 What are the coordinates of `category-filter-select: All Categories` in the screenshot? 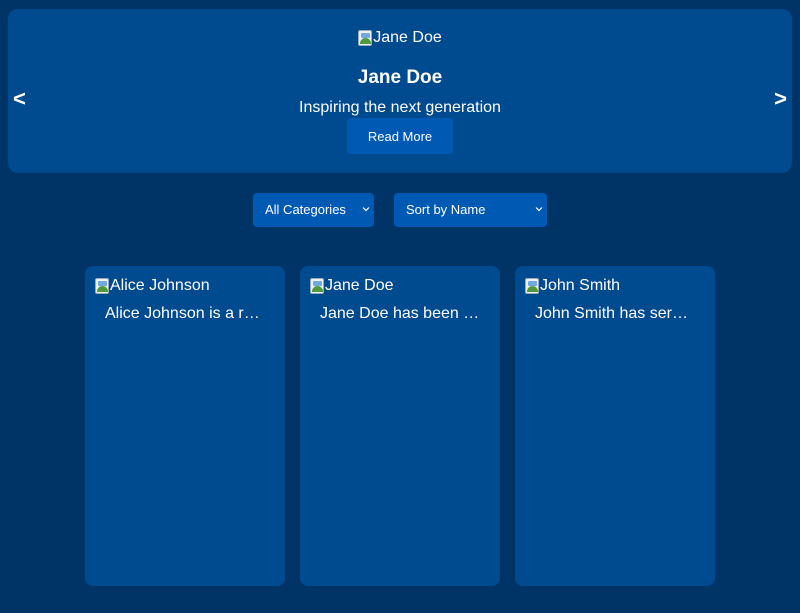 It's located at (313, 210).